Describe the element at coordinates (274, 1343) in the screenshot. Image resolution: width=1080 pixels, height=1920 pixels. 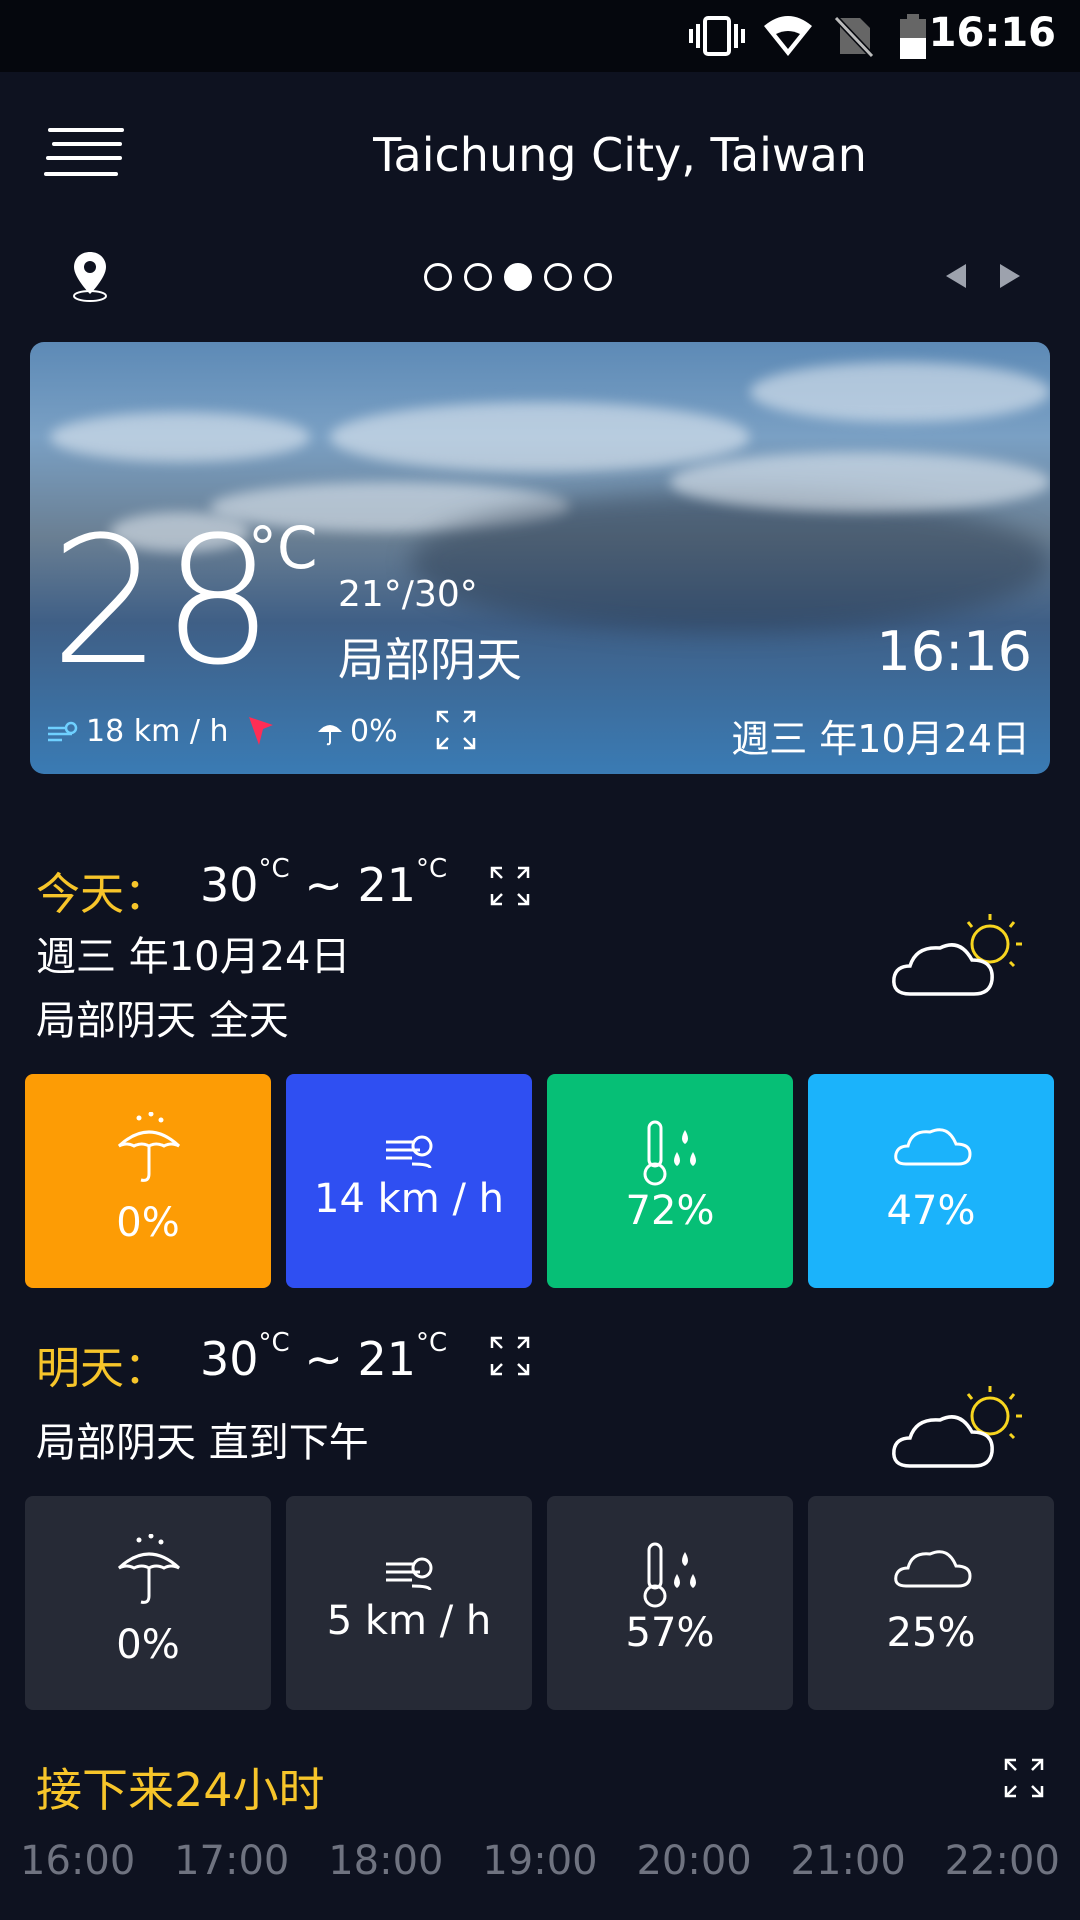
I see `tomorrow-high-unit: °C` at that location.